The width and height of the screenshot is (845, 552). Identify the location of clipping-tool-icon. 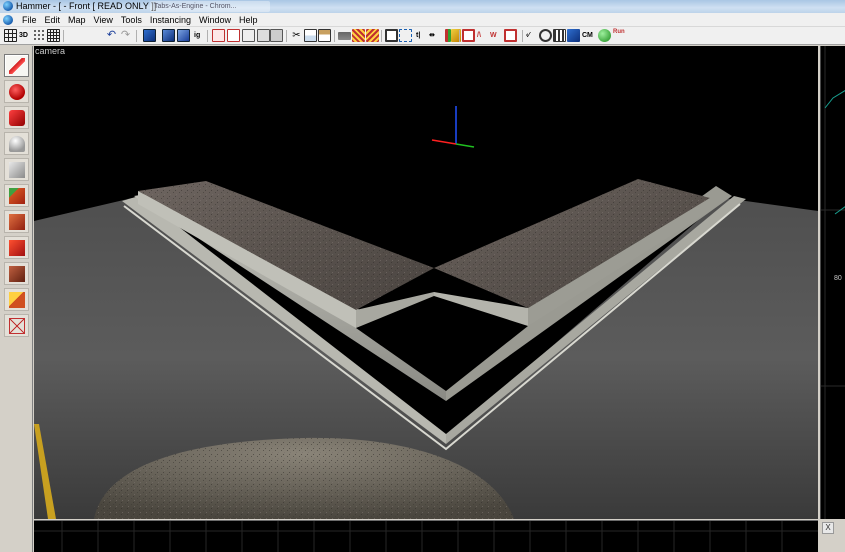
(17, 300).